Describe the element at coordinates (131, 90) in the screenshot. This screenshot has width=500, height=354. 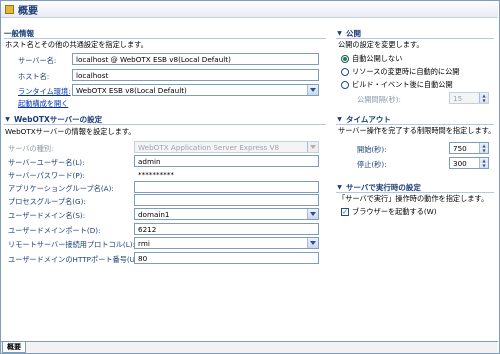
I see `runtime-environment-value: WebOTX ESB v8(Local Default)` at that location.